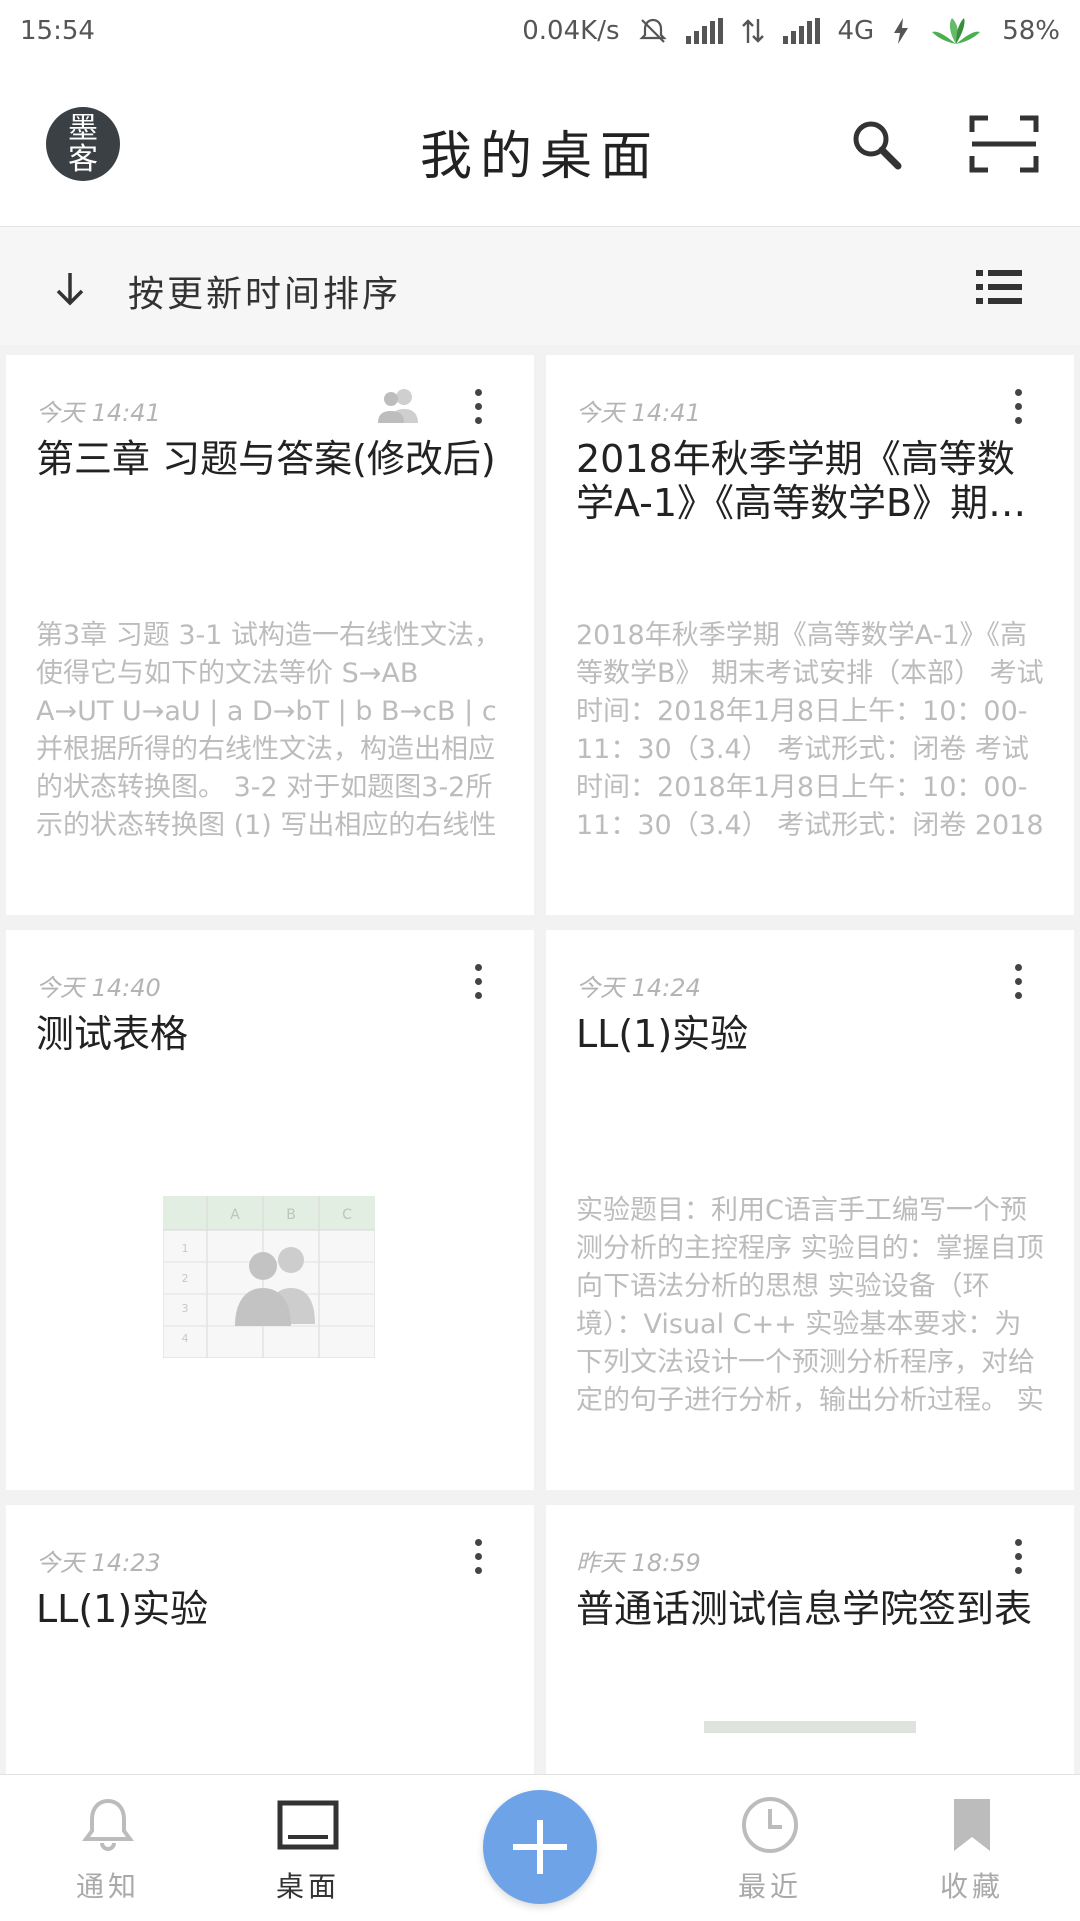  I want to click on sheet-row-1: 1, so click(185, 1248).